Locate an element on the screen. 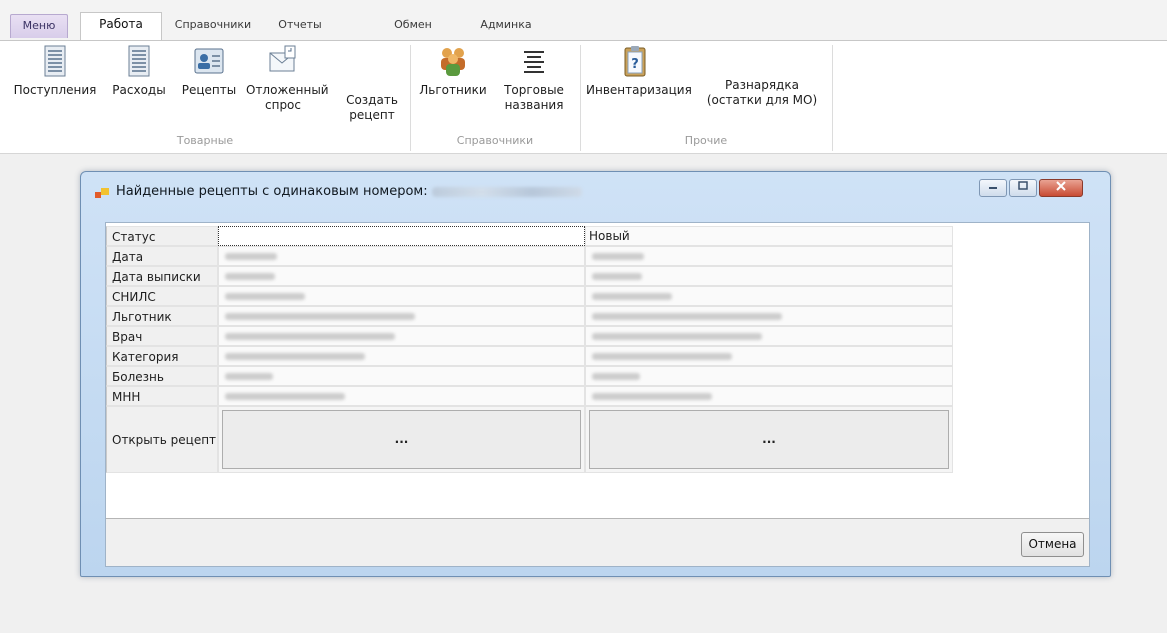 The width and height of the screenshot is (1167, 633). receipts-button: Поступления is located at coordinates (55, 70).